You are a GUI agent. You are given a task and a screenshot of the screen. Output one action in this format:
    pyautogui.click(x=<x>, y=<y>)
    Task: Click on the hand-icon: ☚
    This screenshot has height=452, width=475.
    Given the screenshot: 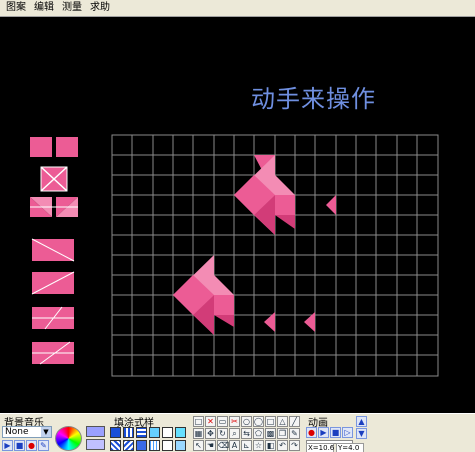 What is the action you would take?
    pyautogui.click(x=210, y=445)
    